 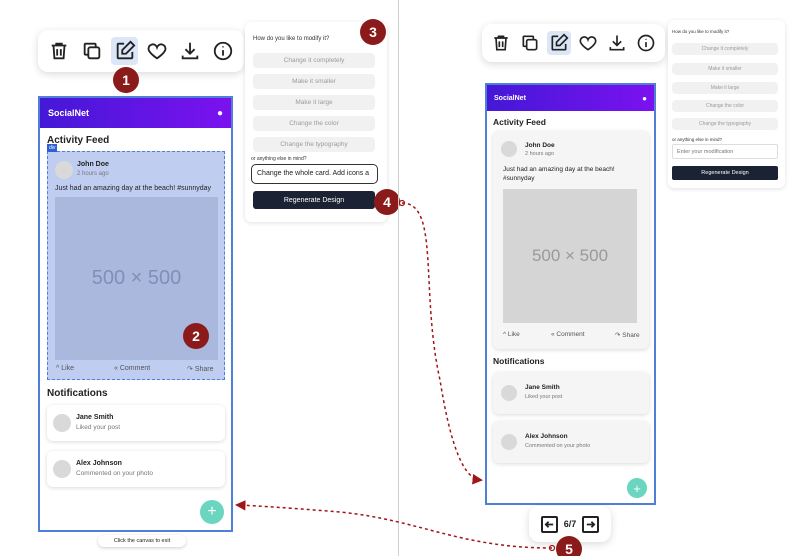 I want to click on option-label: Change the typography, so click(x=314, y=144).